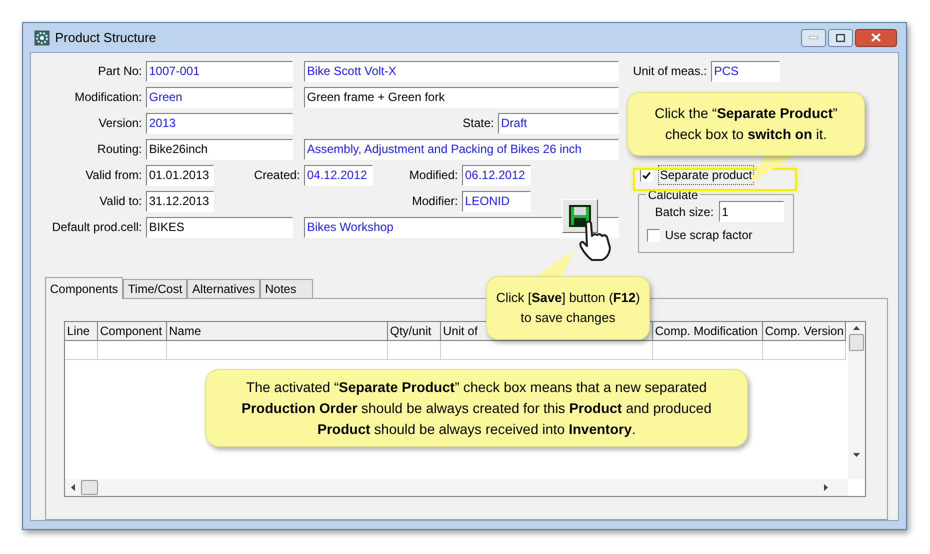  Describe the element at coordinates (558, 123) in the screenshot. I see `state-field: Draft` at that location.